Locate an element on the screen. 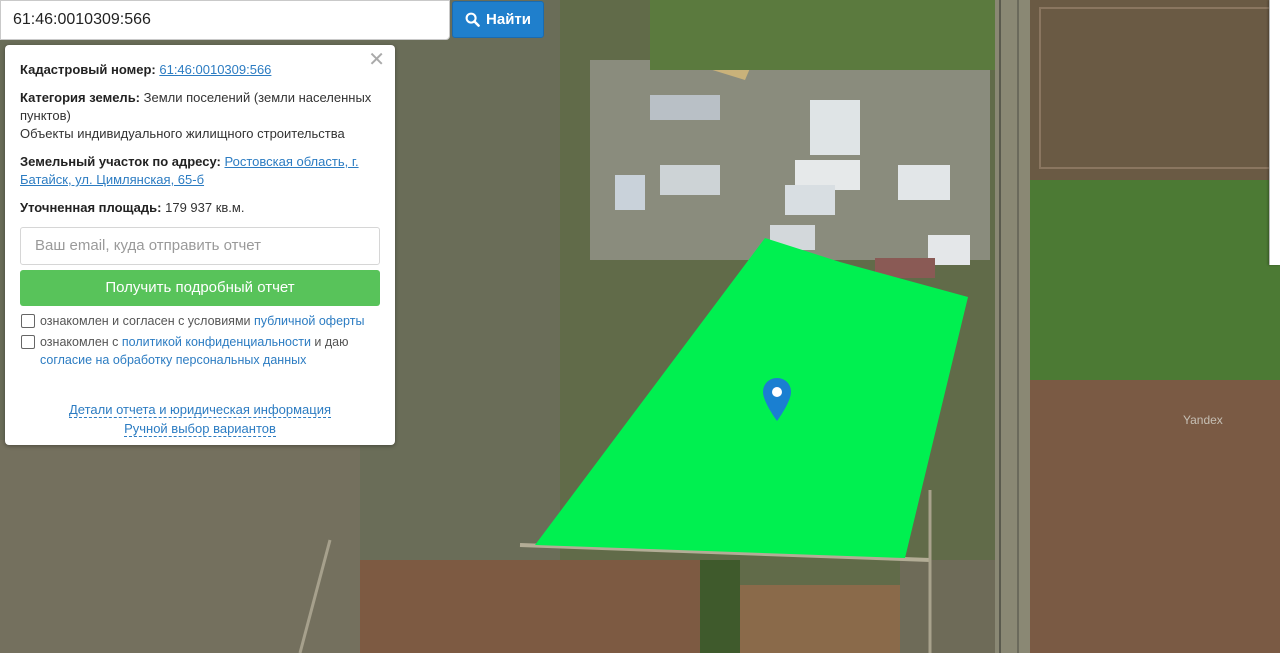  cadastral-number-row: Кадастровый номер: 61:46:0010309:566 is located at coordinates (200, 70).